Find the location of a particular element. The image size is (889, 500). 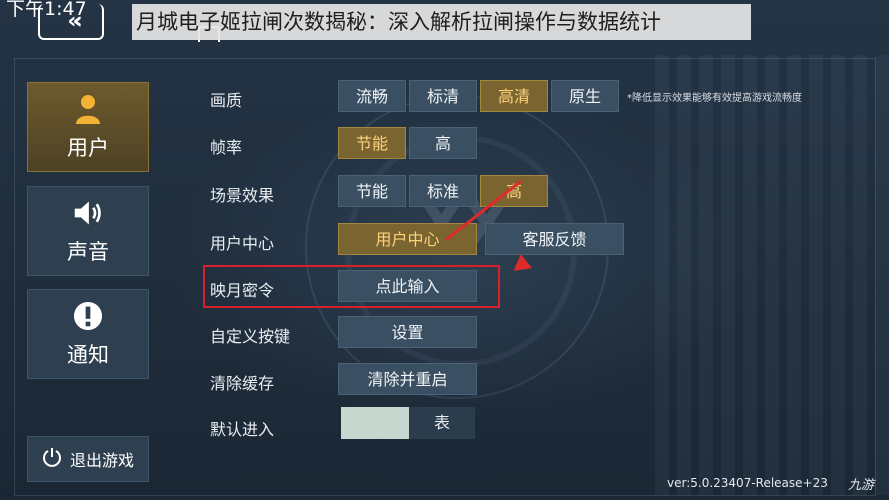

power-icon is located at coordinates (52, 459).